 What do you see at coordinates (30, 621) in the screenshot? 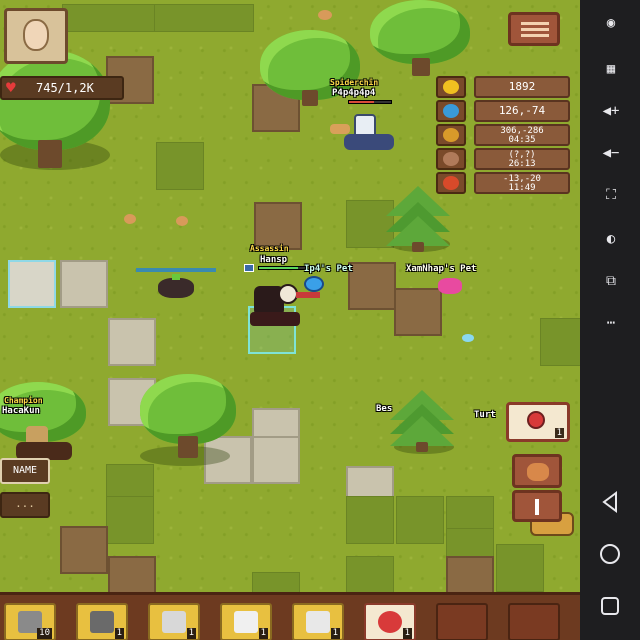
I see `hotbar-slot: 10` at bounding box center [30, 621].